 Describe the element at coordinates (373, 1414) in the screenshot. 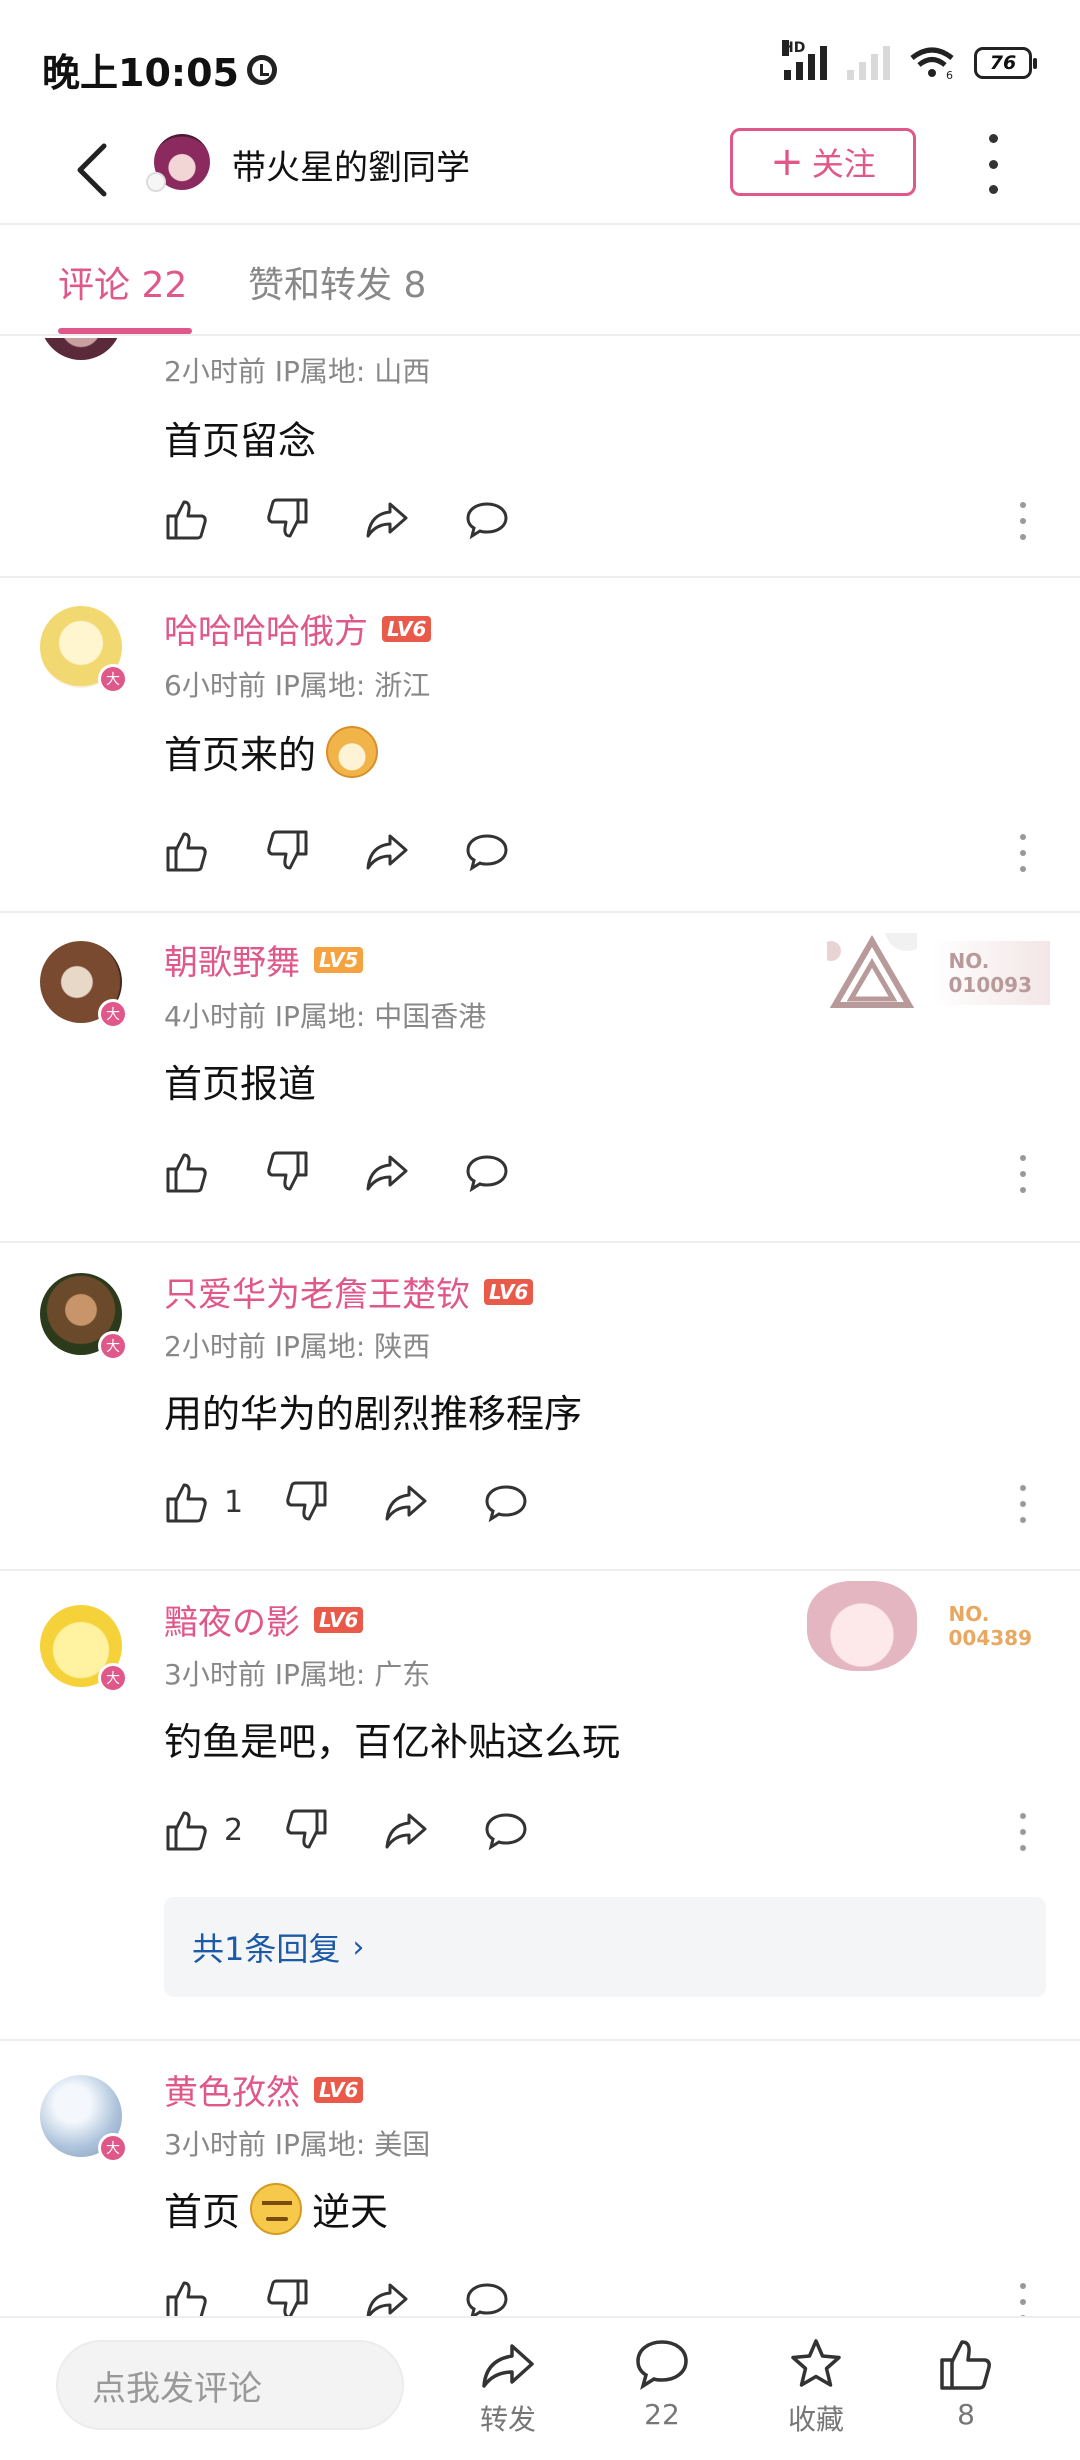

I see `comment-text: 用的华为的剧烈推移程序` at that location.